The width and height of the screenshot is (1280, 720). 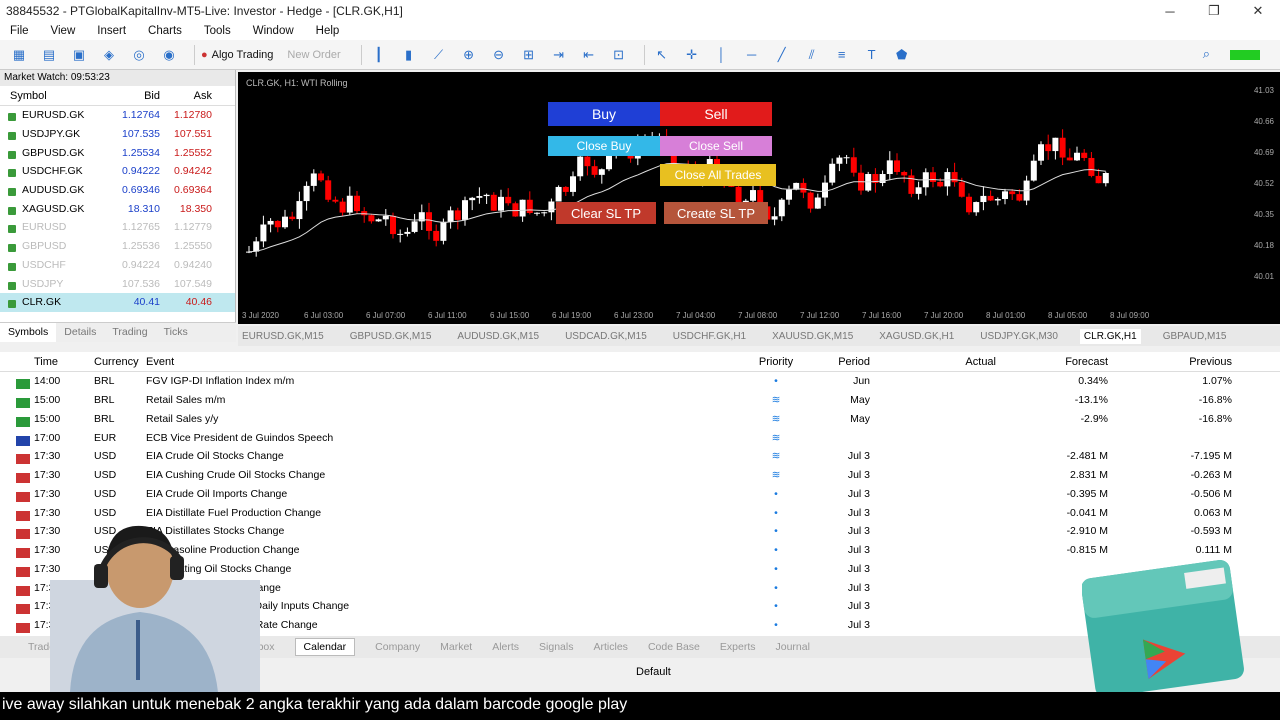 What do you see at coordinates (1019, 336) in the screenshot?
I see `chart-tab: USDJPY.GK,M30` at bounding box center [1019, 336].